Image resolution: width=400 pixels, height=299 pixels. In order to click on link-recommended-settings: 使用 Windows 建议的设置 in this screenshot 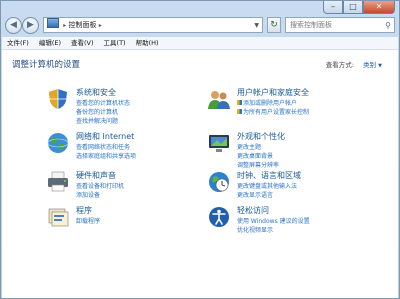, I will do `click(273, 220)`.